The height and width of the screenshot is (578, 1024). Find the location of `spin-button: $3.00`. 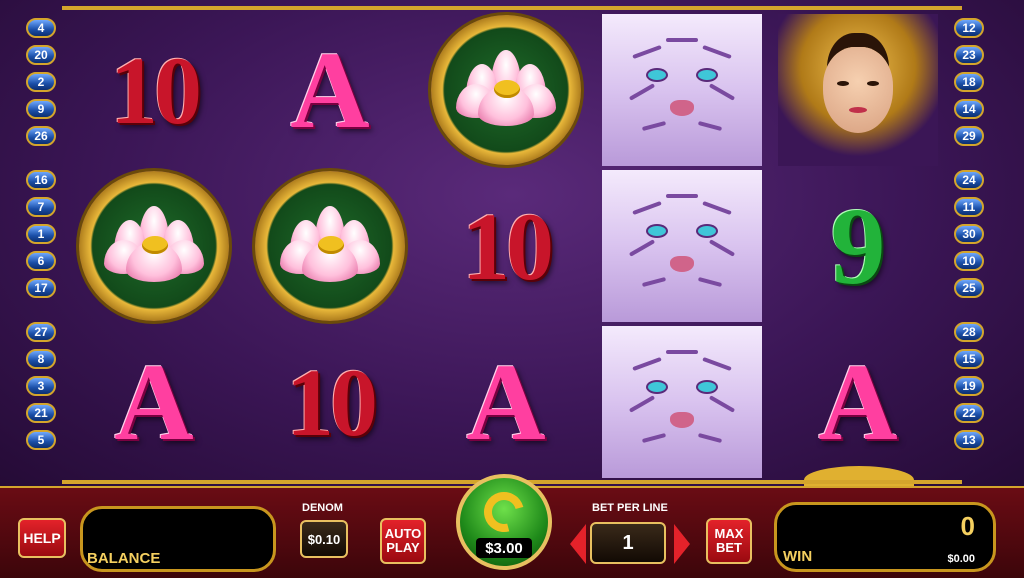

spin-button: $3.00 is located at coordinates (504, 522).